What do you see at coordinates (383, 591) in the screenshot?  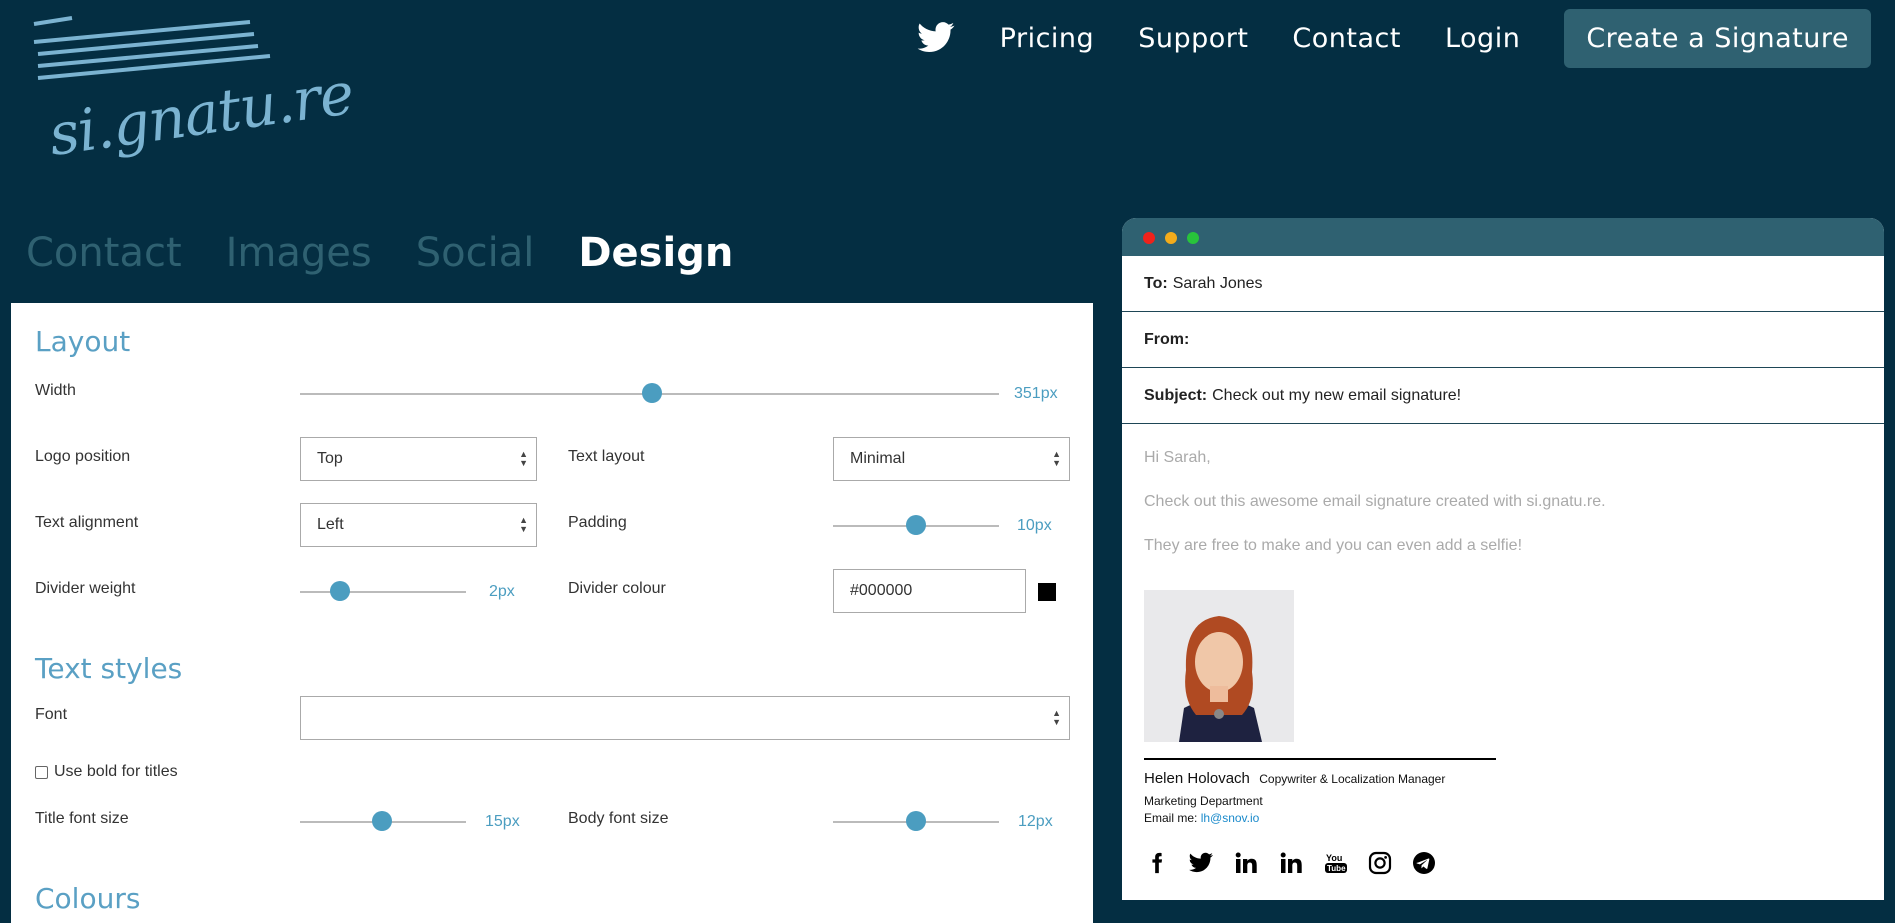 I see `divider-weight-slider` at bounding box center [383, 591].